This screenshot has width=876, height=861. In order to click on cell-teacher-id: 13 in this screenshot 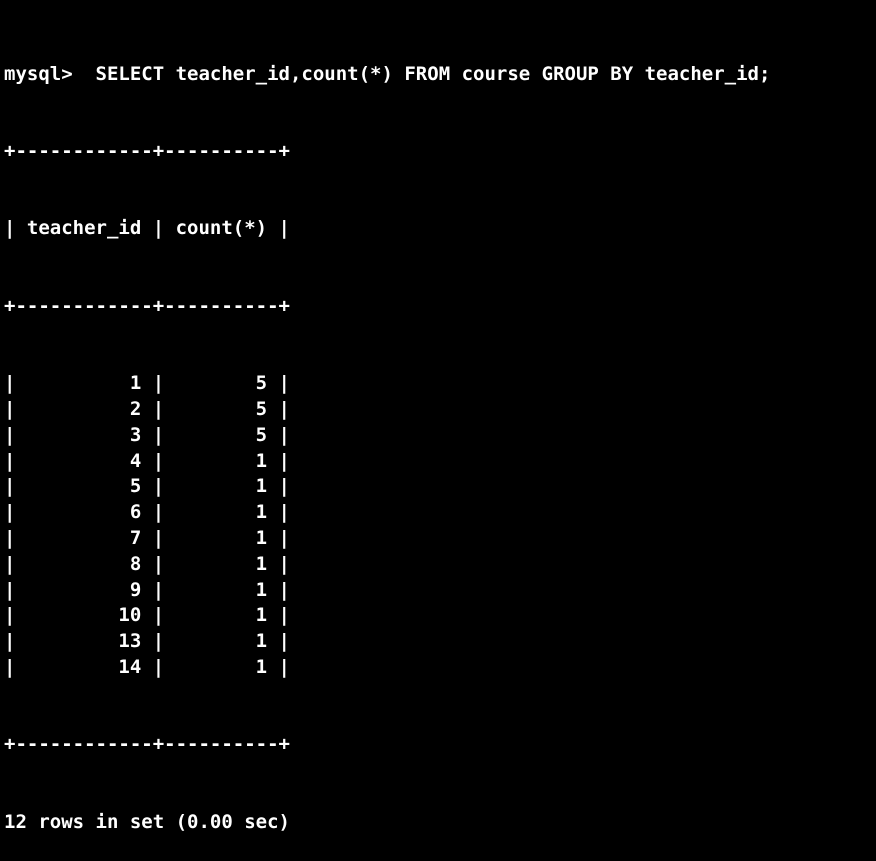, I will do `click(130, 641)`.